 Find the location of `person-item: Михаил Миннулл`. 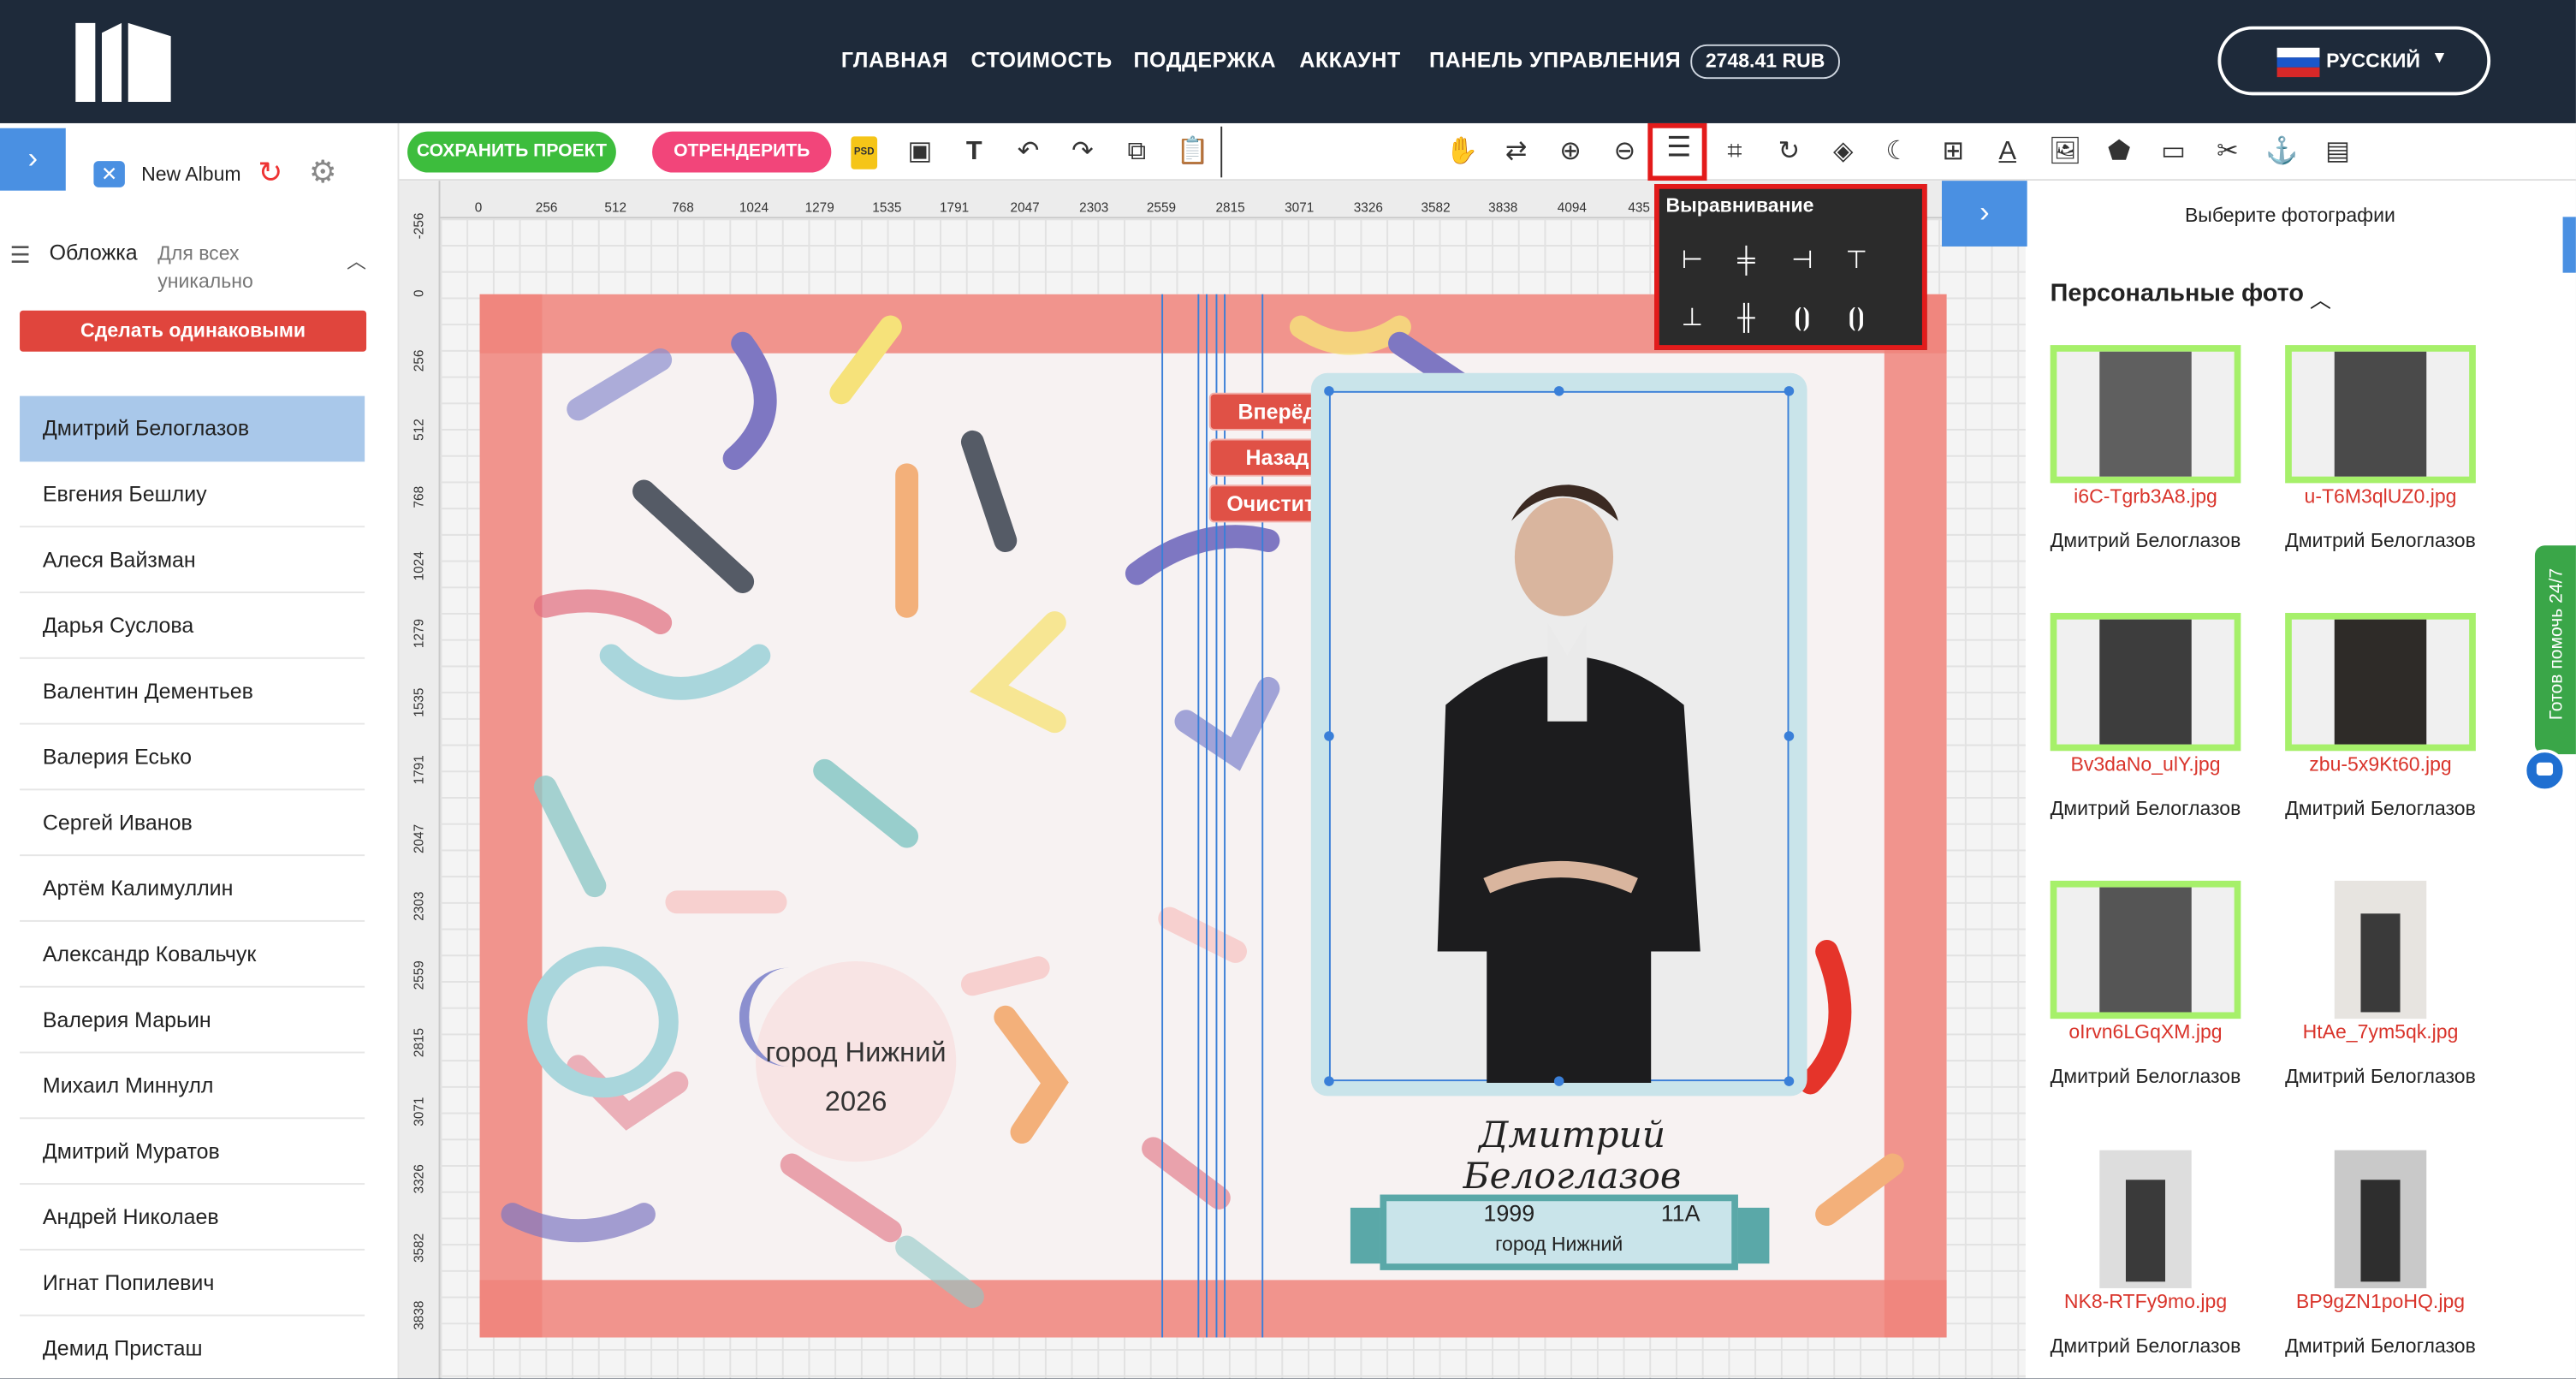

person-item: Михаил Миннулл is located at coordinates (192, 1086).